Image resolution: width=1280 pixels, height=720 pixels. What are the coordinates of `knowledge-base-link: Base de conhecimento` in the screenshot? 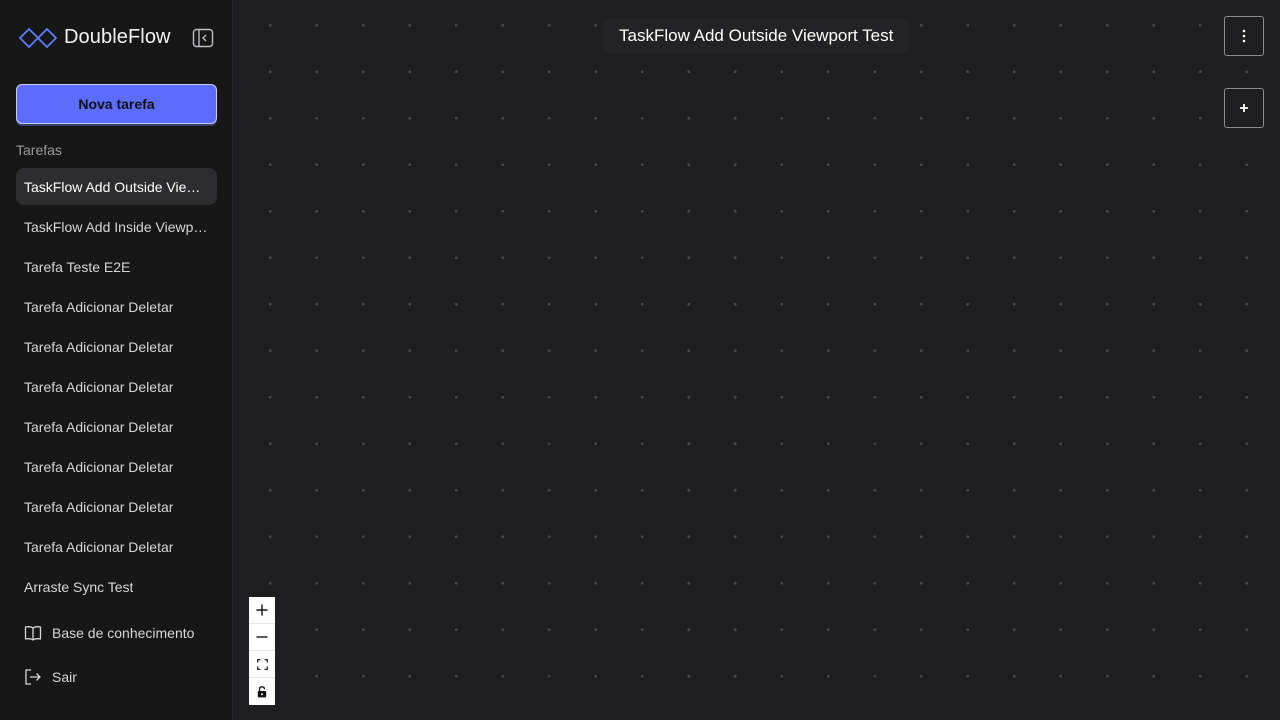 It's located at (109, 633).